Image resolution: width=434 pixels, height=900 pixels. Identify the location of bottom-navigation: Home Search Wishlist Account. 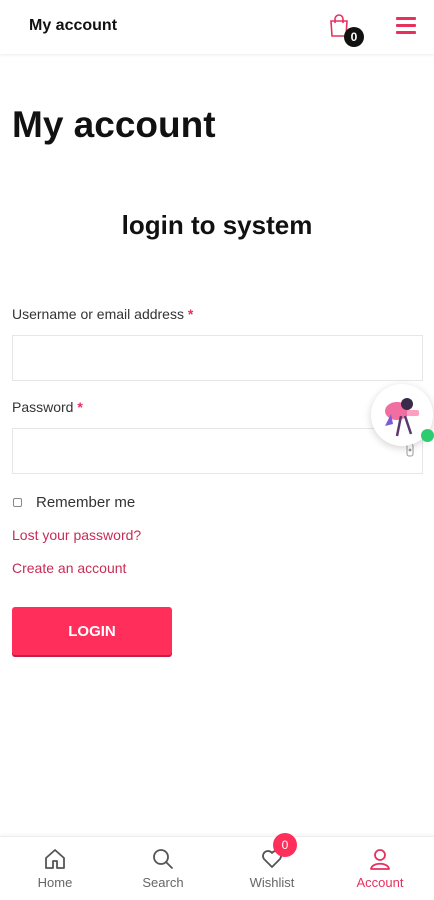
(217, 868).